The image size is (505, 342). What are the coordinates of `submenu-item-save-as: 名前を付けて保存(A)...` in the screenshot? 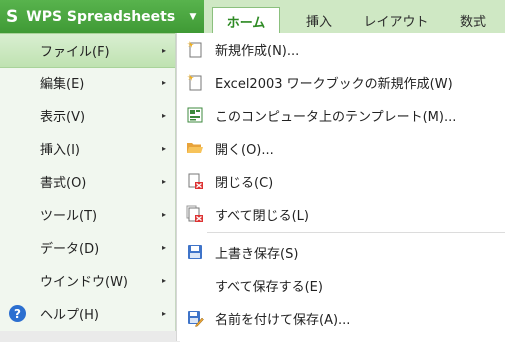 It's located at (341, 318).